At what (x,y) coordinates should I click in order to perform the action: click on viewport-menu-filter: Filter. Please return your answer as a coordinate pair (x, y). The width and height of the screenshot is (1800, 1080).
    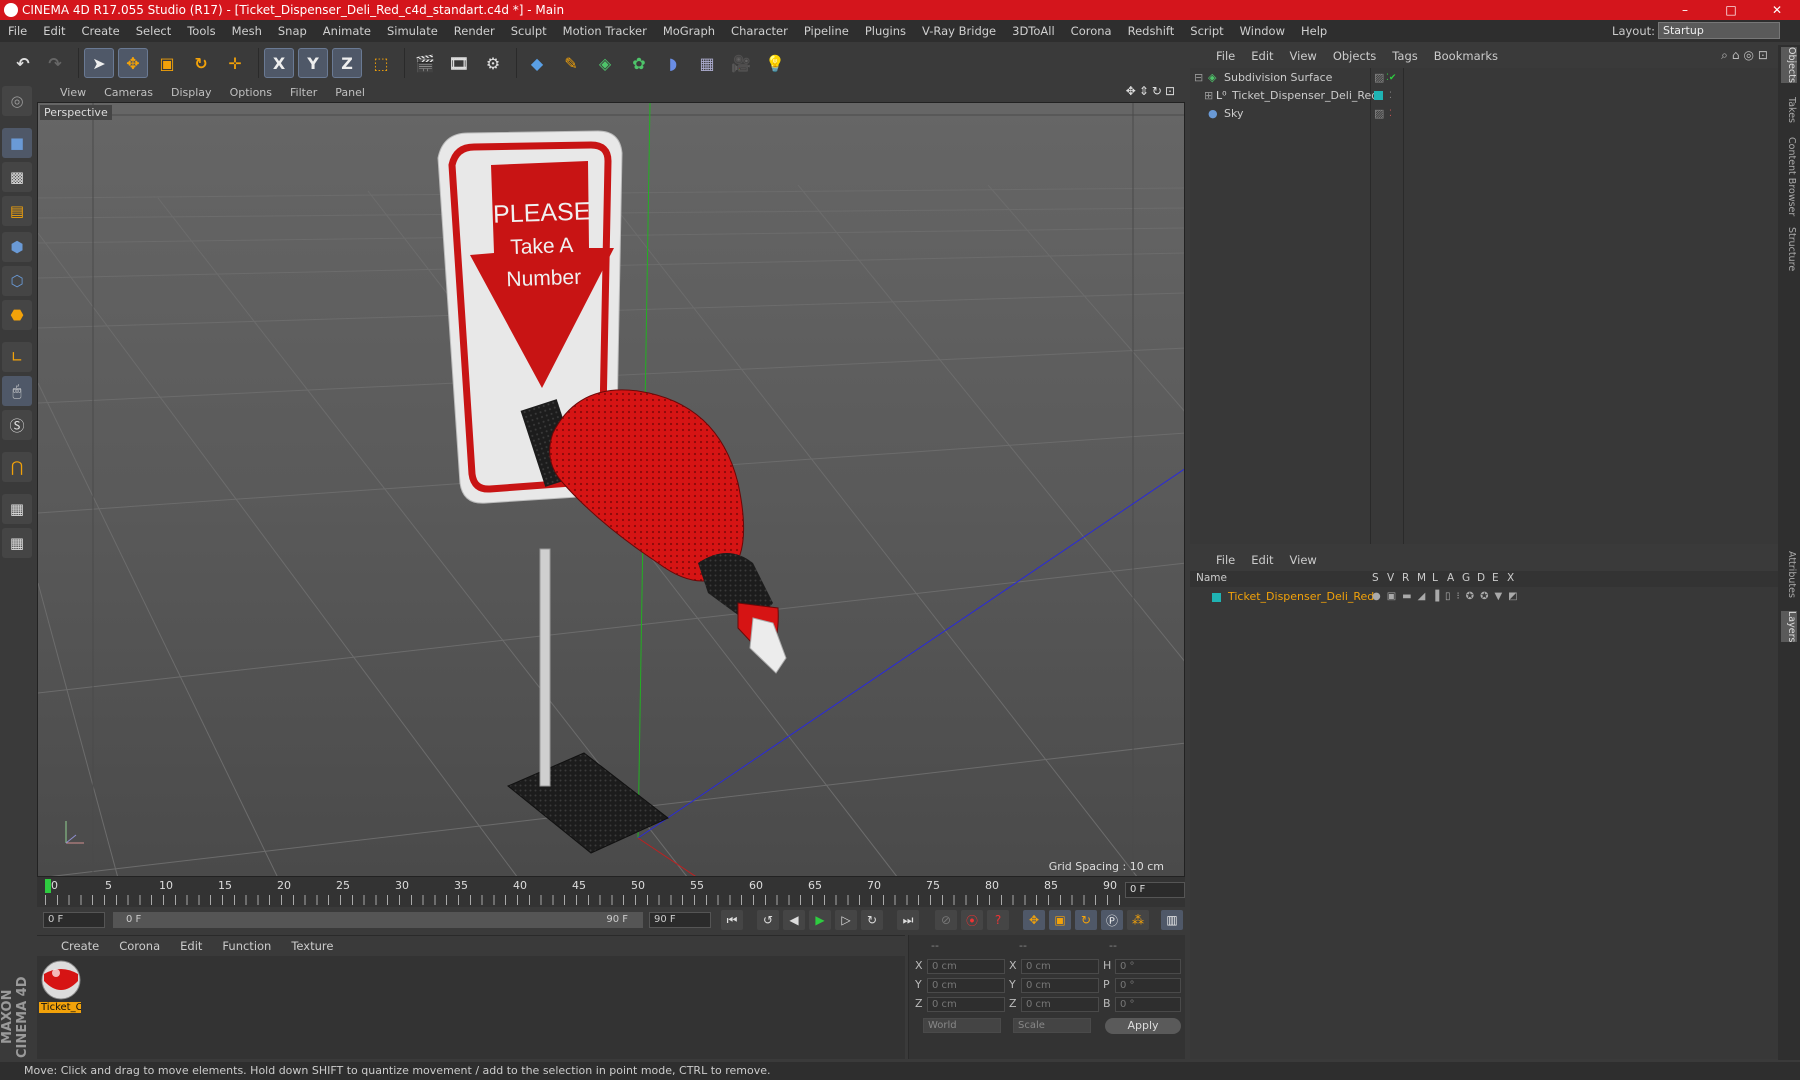
    Looking at the image, I should click on (303, 92).